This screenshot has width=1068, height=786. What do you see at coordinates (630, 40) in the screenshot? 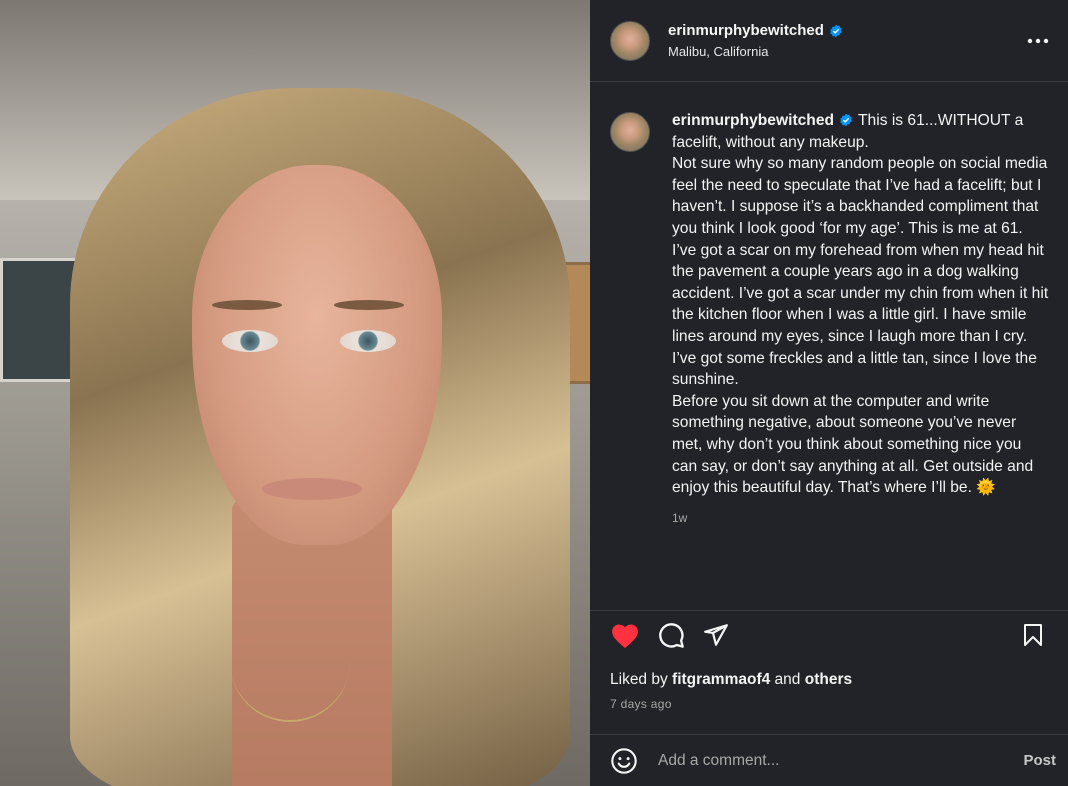
I see `avatar` at bounding box center [630, 40].